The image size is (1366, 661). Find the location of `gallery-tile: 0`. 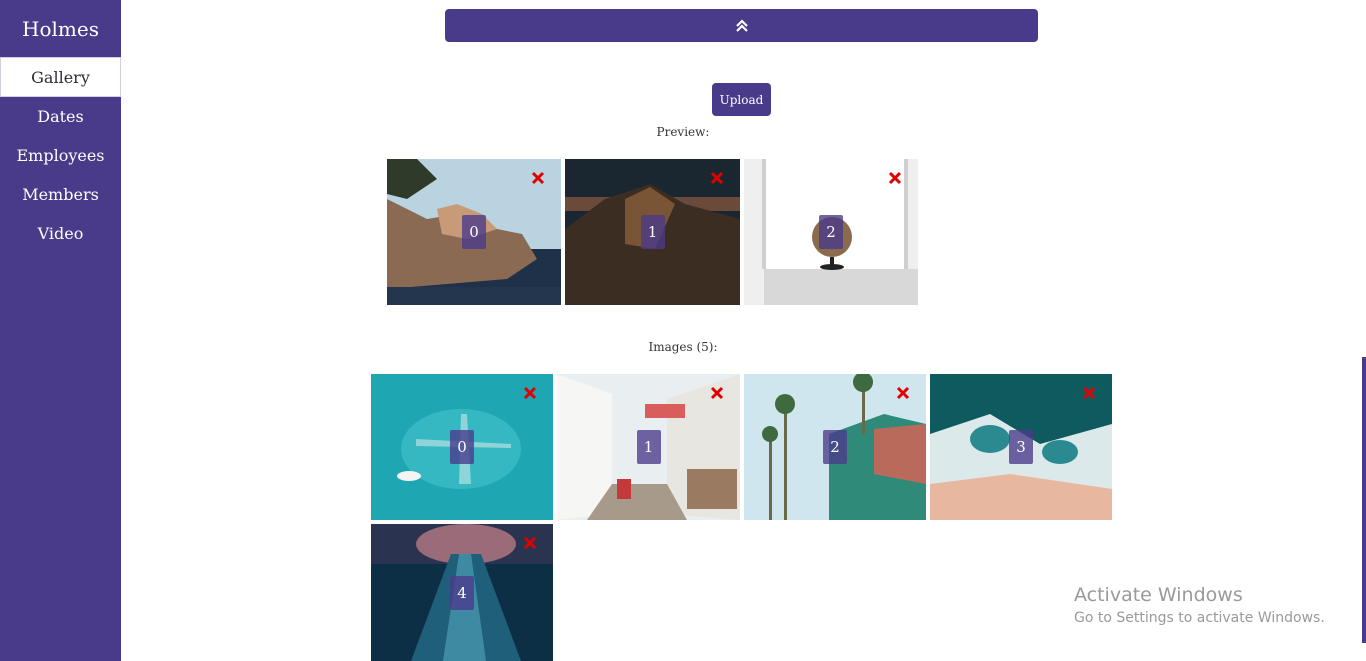

gallery-tile: 0 is located at coordinates (462, 447).